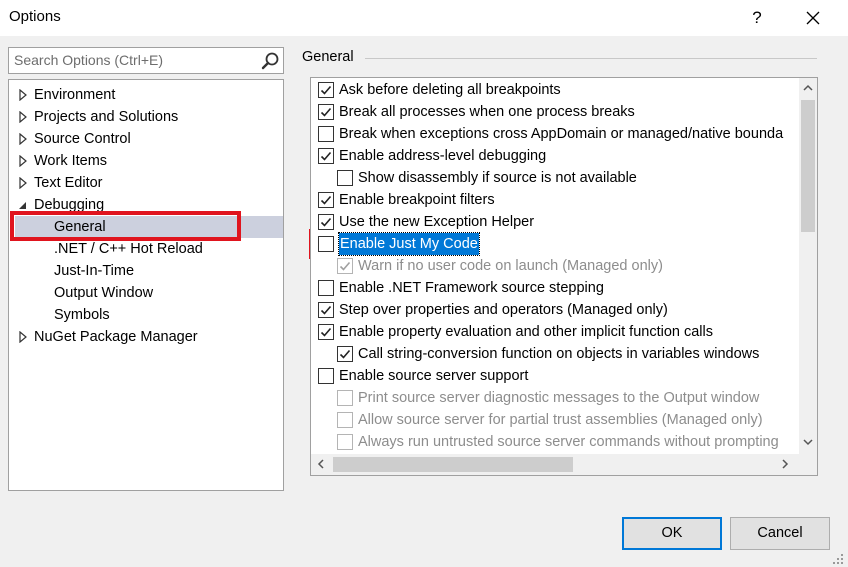 Image resolution: width=848 pixels, height=567 pixels. I want to click on collapse-arrow-icon, so click(23, 205).